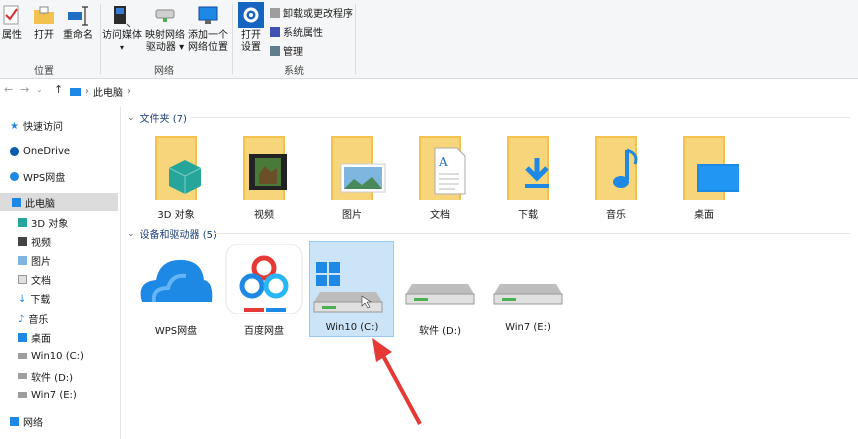 This screenshot has height=439, width=858. I want to click on sidebar-item-3d-objects: 3D 对象, so click(77, 222).